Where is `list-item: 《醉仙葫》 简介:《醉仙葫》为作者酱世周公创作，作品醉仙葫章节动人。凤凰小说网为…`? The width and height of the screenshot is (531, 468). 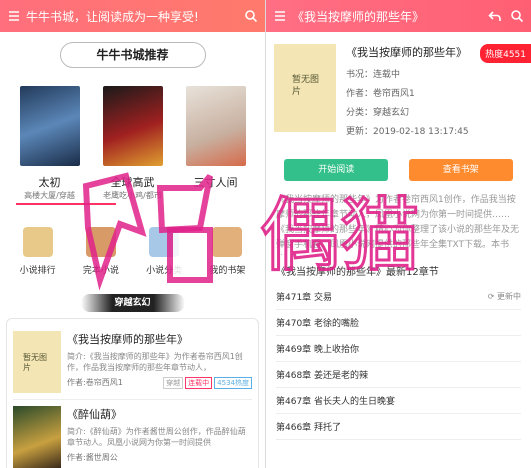 list-item: 《醉仙葫》 简介:《醉仙葫》为作者酱世周公创作，作品醉仙葫章节动人。凤凰小说网为… is located at coordinates (132, 434).